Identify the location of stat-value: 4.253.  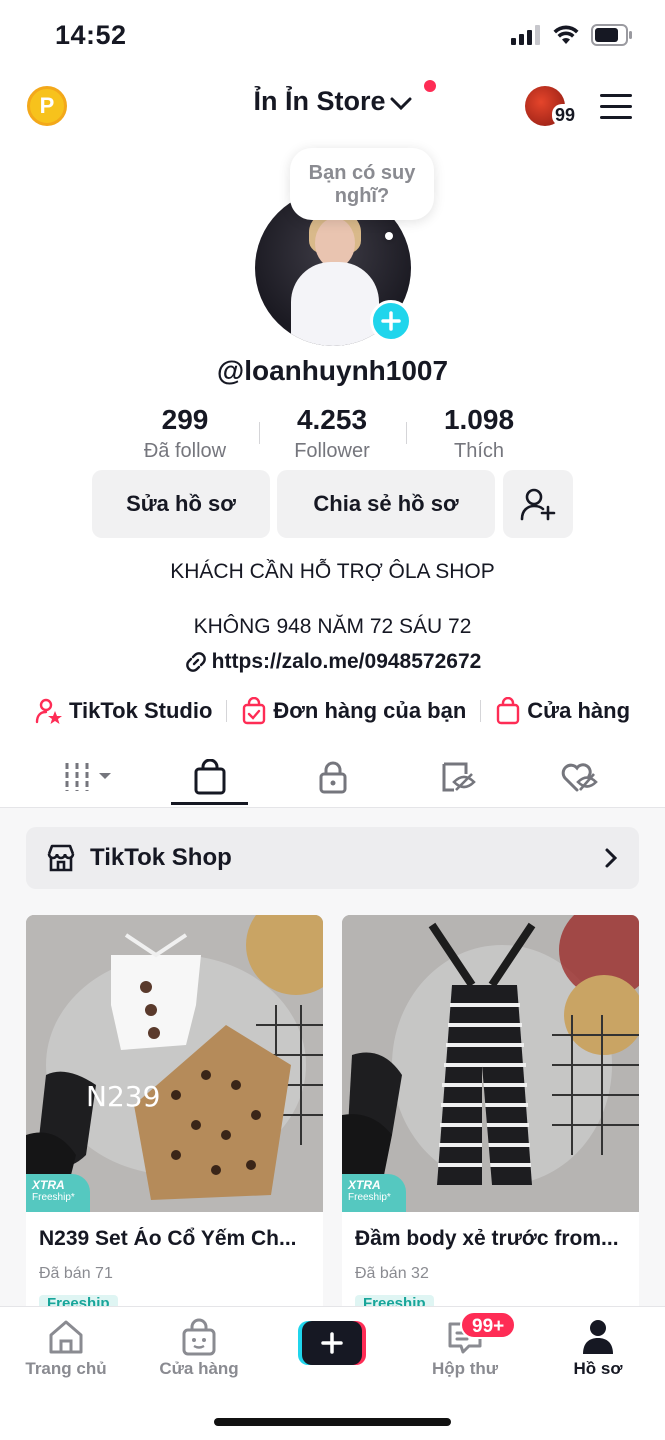
(332, 419).